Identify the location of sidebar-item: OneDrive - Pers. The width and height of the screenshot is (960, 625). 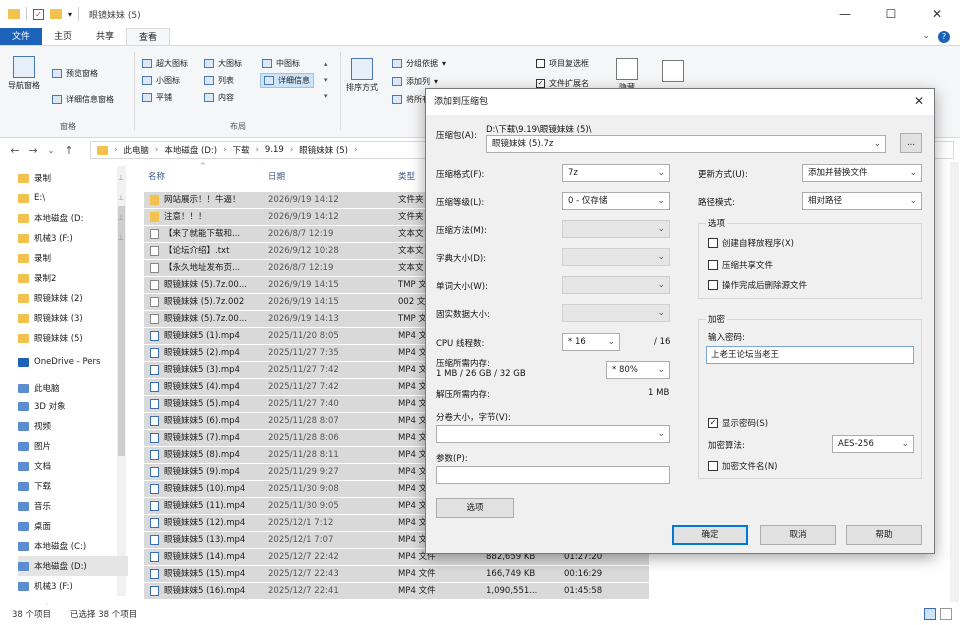
(73, 362).